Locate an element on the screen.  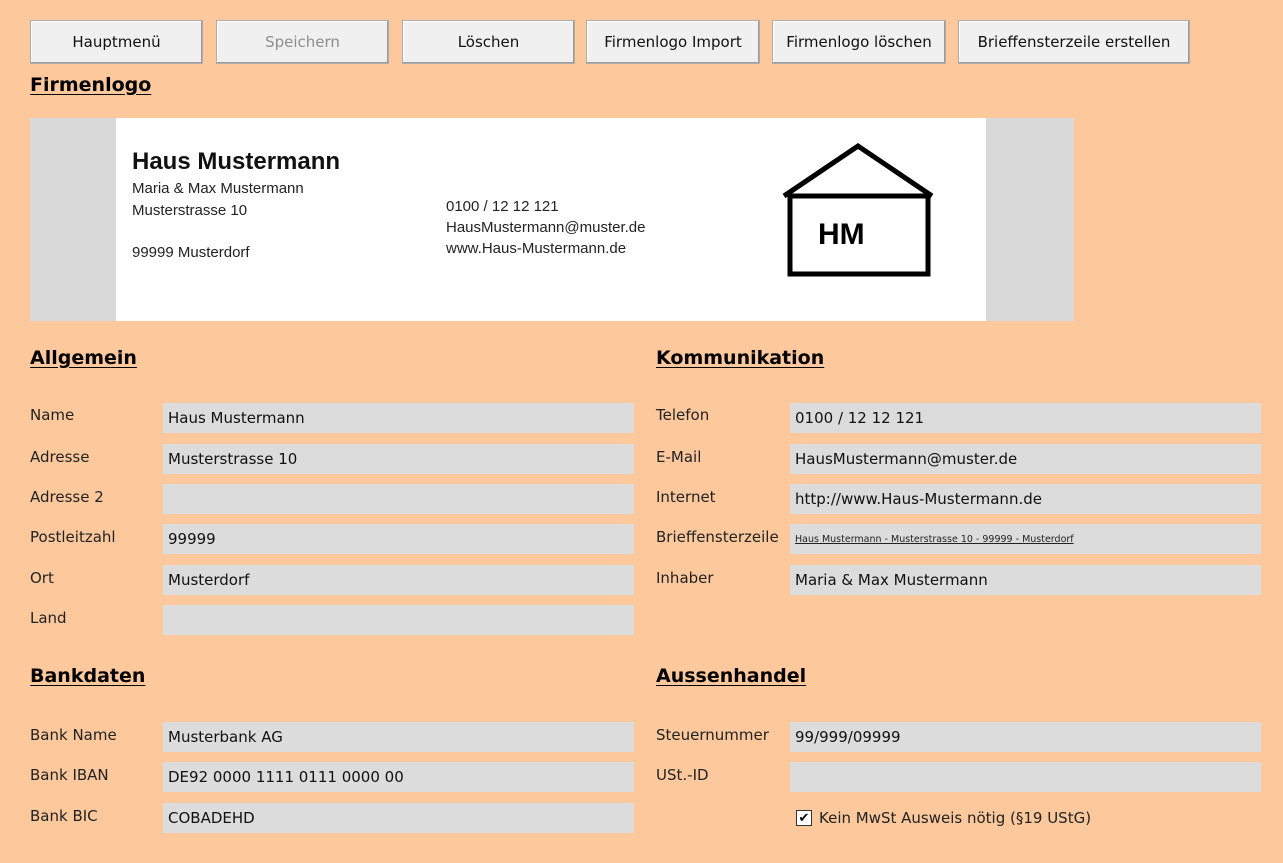
bank-bic-field: COBADEHD is located at coordinates (398, 818).